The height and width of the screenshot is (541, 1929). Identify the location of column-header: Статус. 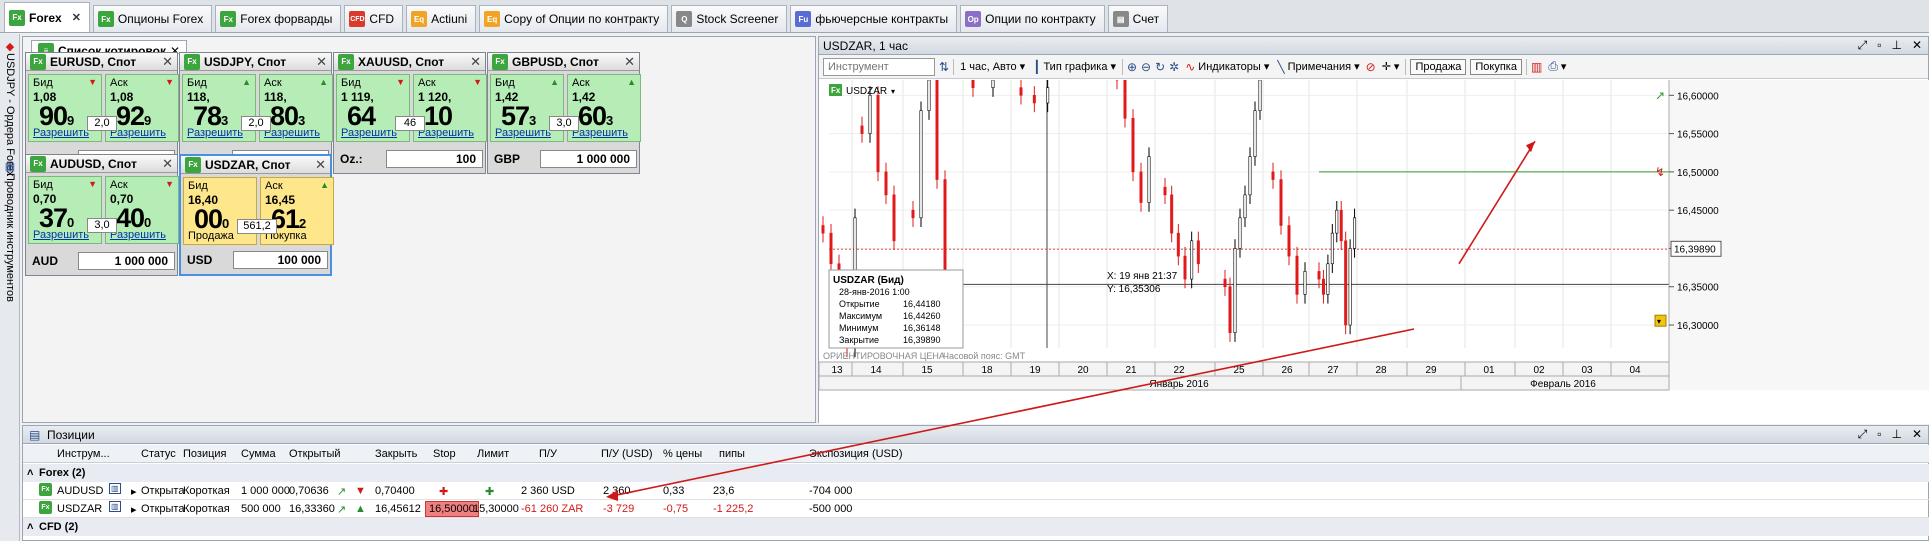
(158, 454).